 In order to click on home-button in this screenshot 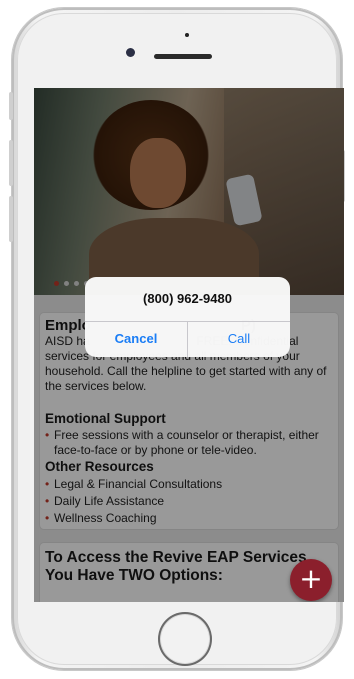, I will do `click(185, 639)`.